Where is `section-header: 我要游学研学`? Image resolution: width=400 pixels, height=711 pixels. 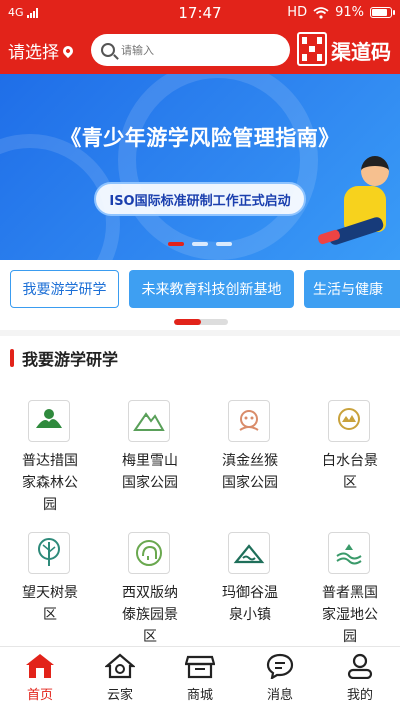
section-header: 我要游学研学 is located at coordinates (64, 358).